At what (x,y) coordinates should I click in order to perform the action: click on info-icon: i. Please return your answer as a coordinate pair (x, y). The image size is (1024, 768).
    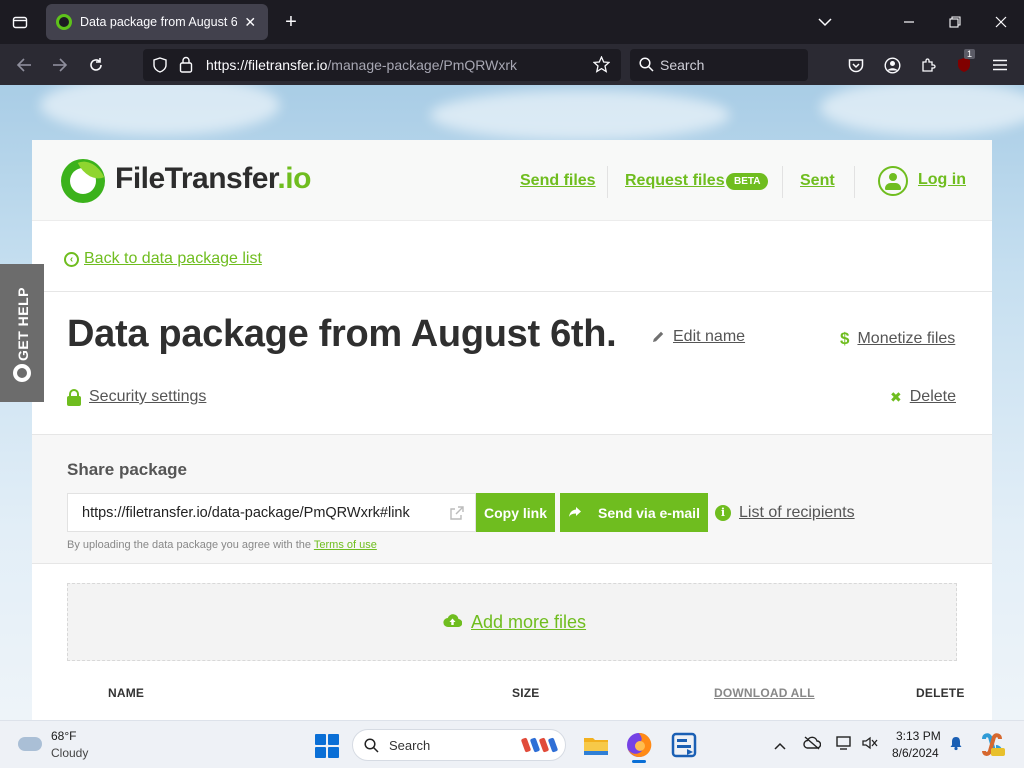
    Looking at the image, I should click on (723, 513).